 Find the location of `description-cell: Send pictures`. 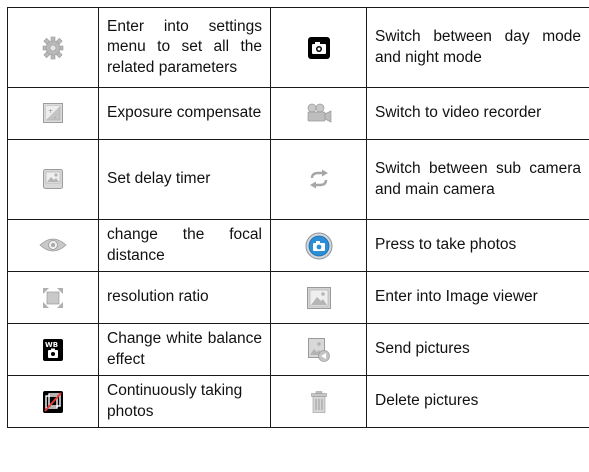

description-cell: Send pictures is located at coordinates (477, 349).